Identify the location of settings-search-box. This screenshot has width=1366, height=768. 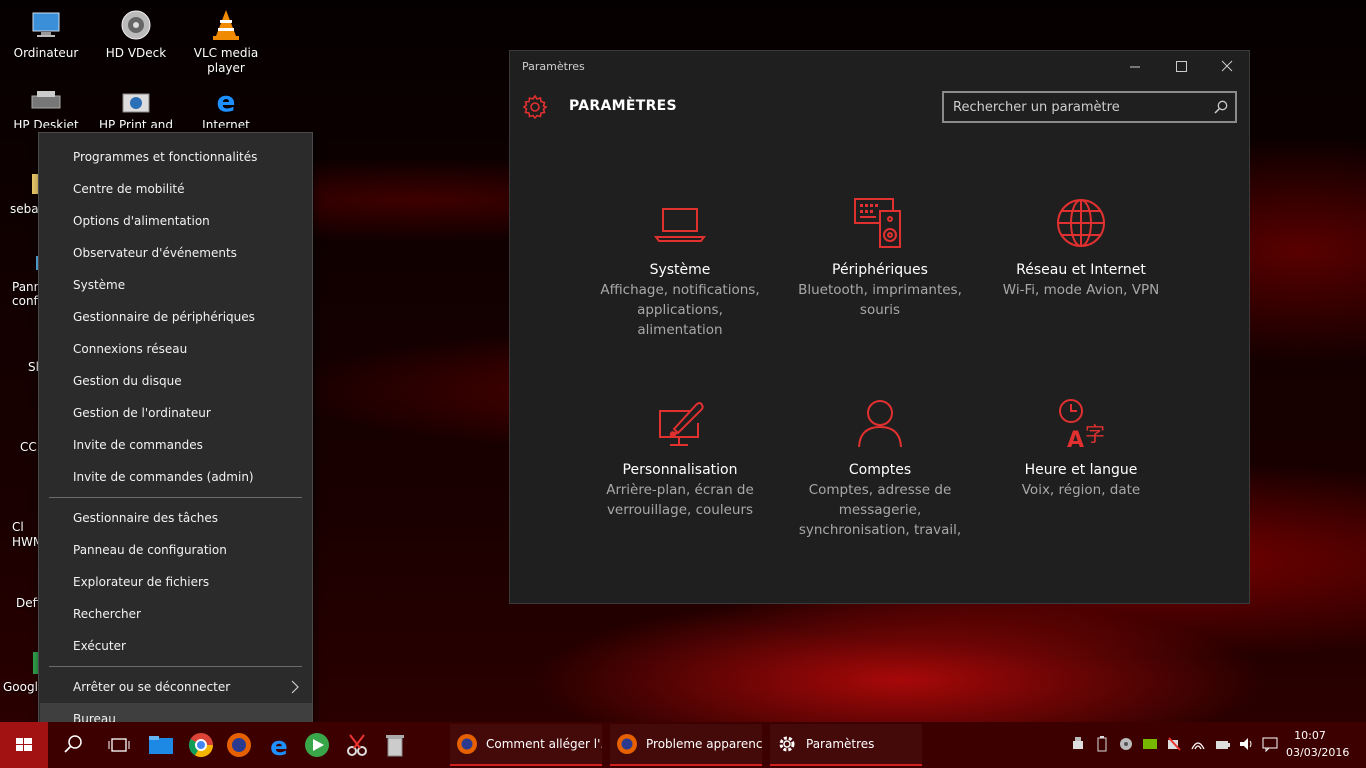
(1089, 107).